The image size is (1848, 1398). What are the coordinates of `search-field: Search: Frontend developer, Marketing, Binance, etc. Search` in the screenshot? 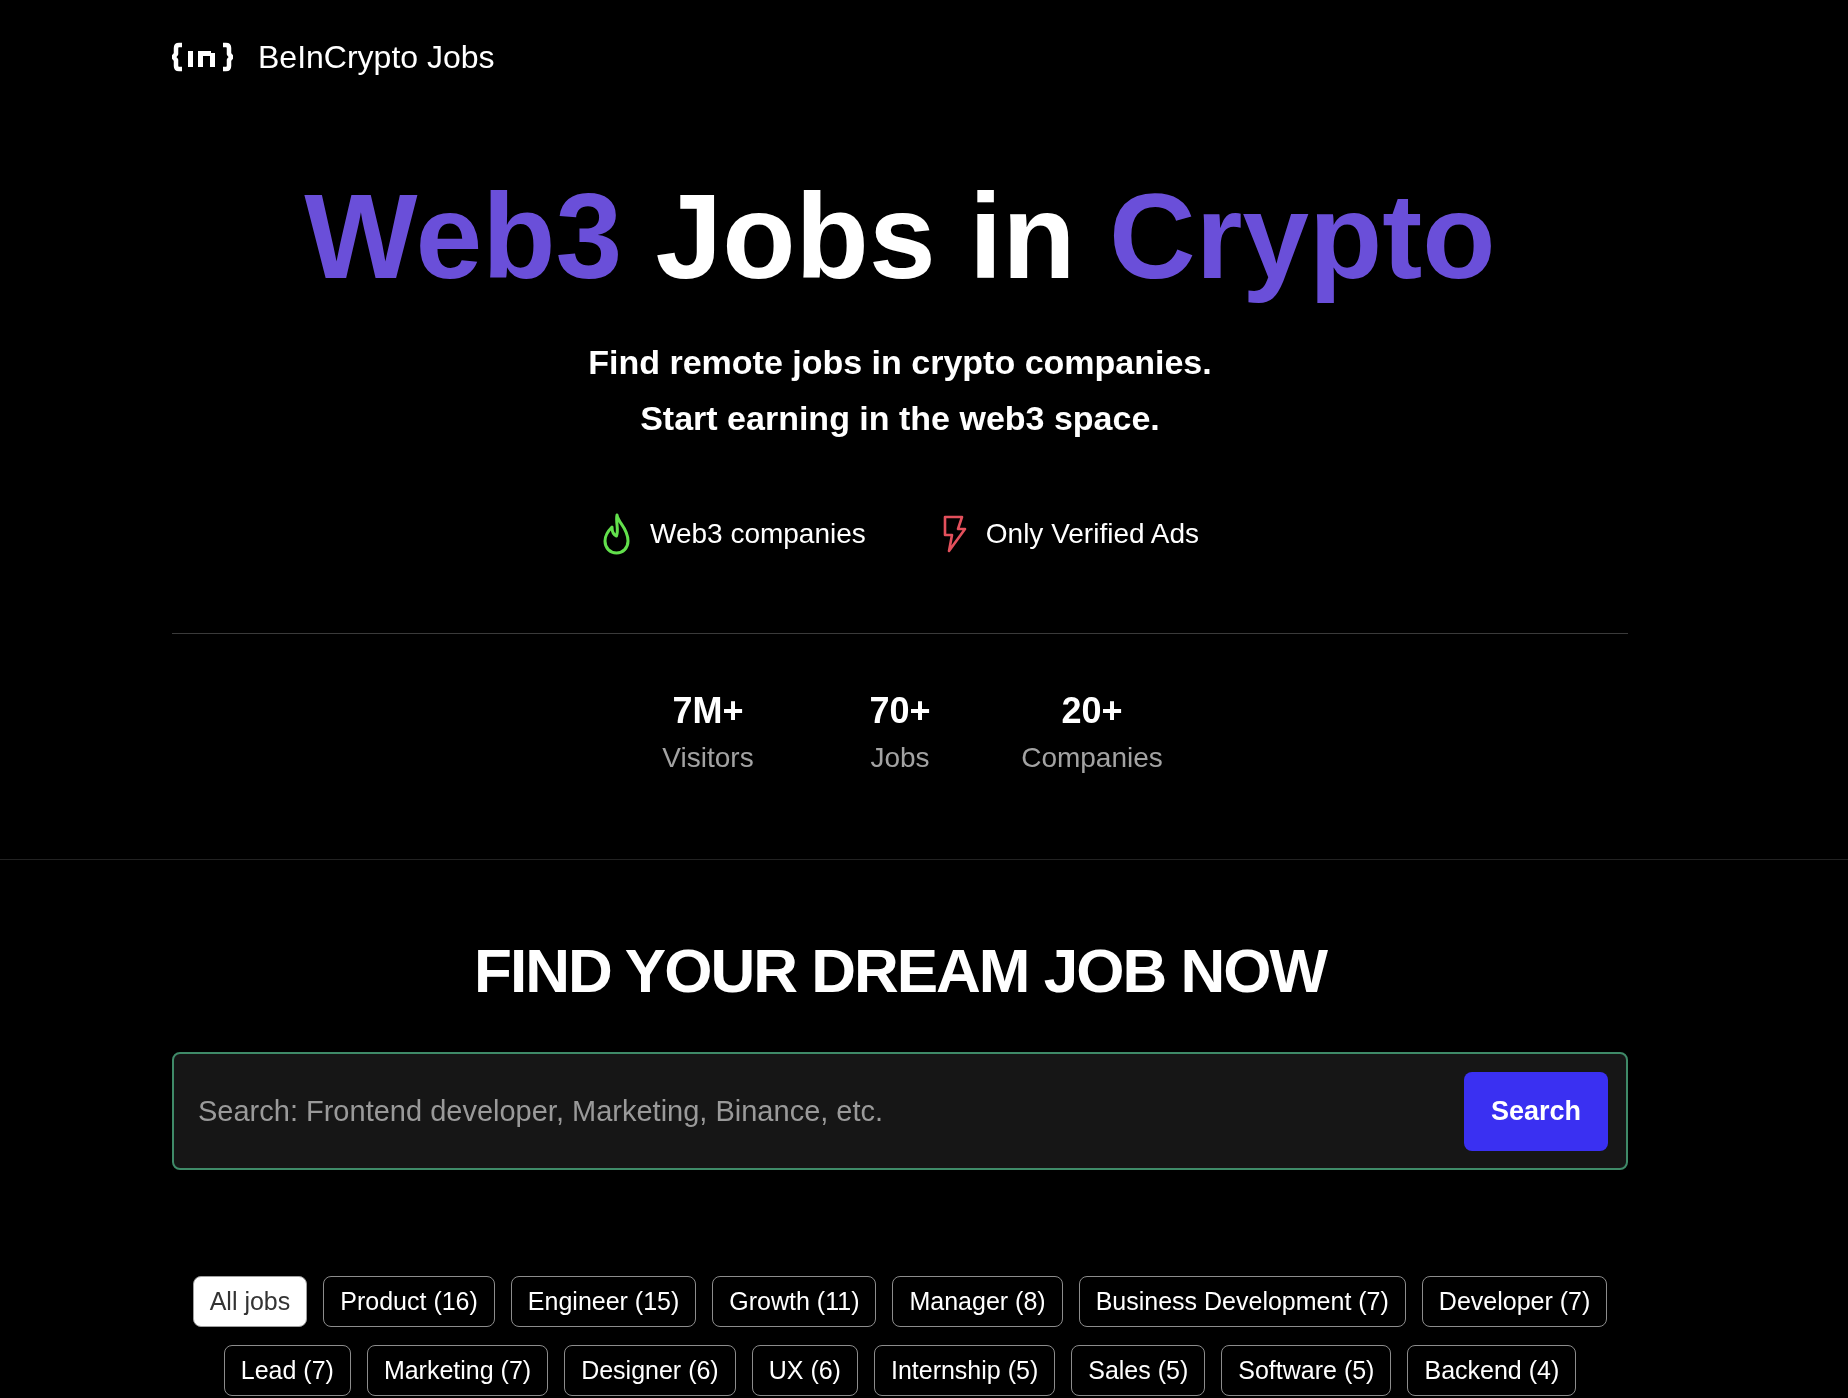 It's located at (900, 1111).